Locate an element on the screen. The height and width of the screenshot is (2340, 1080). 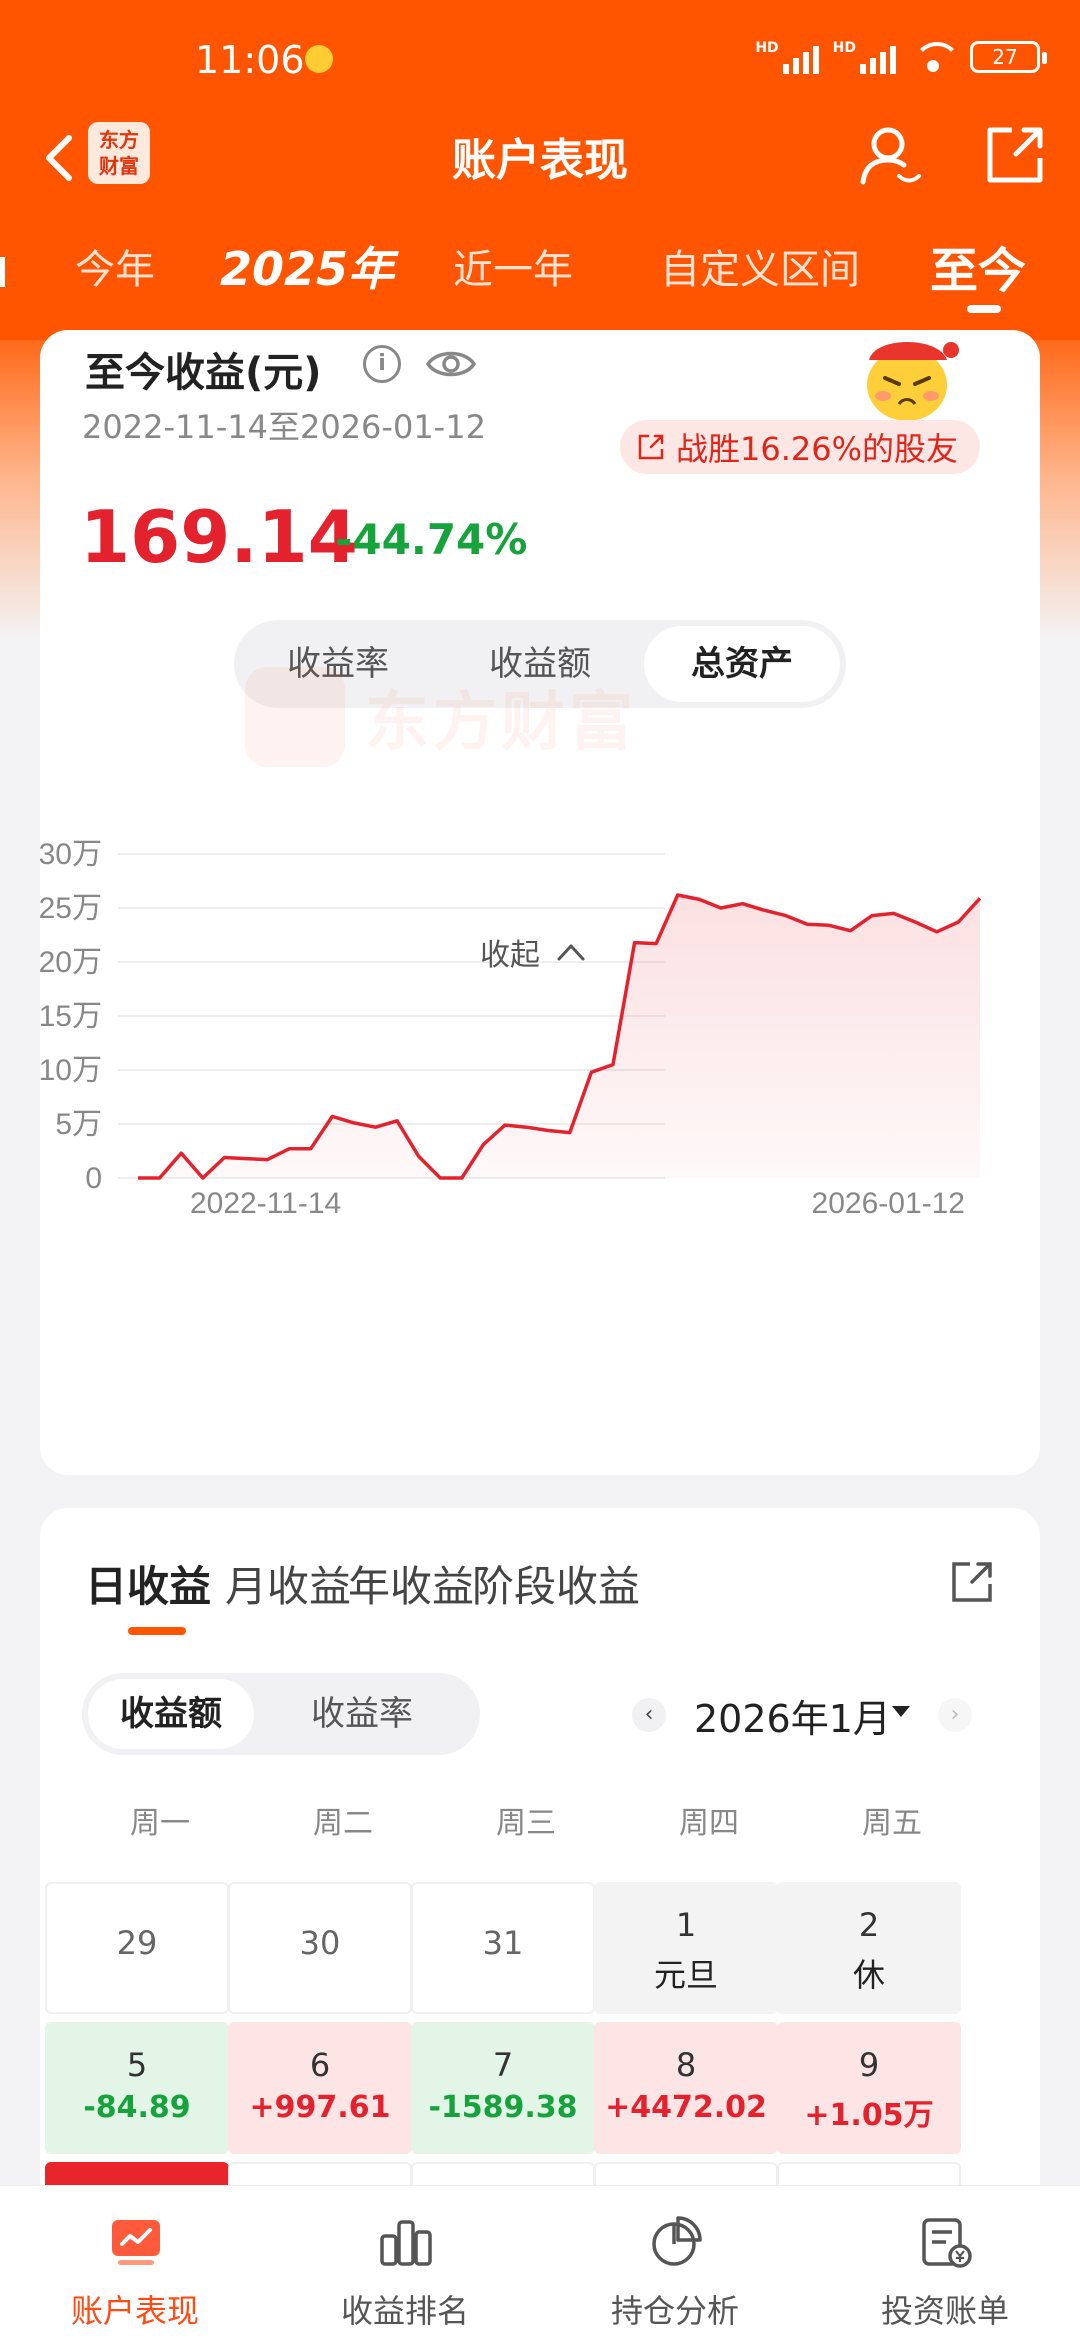
tab-indicator is located at coordinates (984, 309).